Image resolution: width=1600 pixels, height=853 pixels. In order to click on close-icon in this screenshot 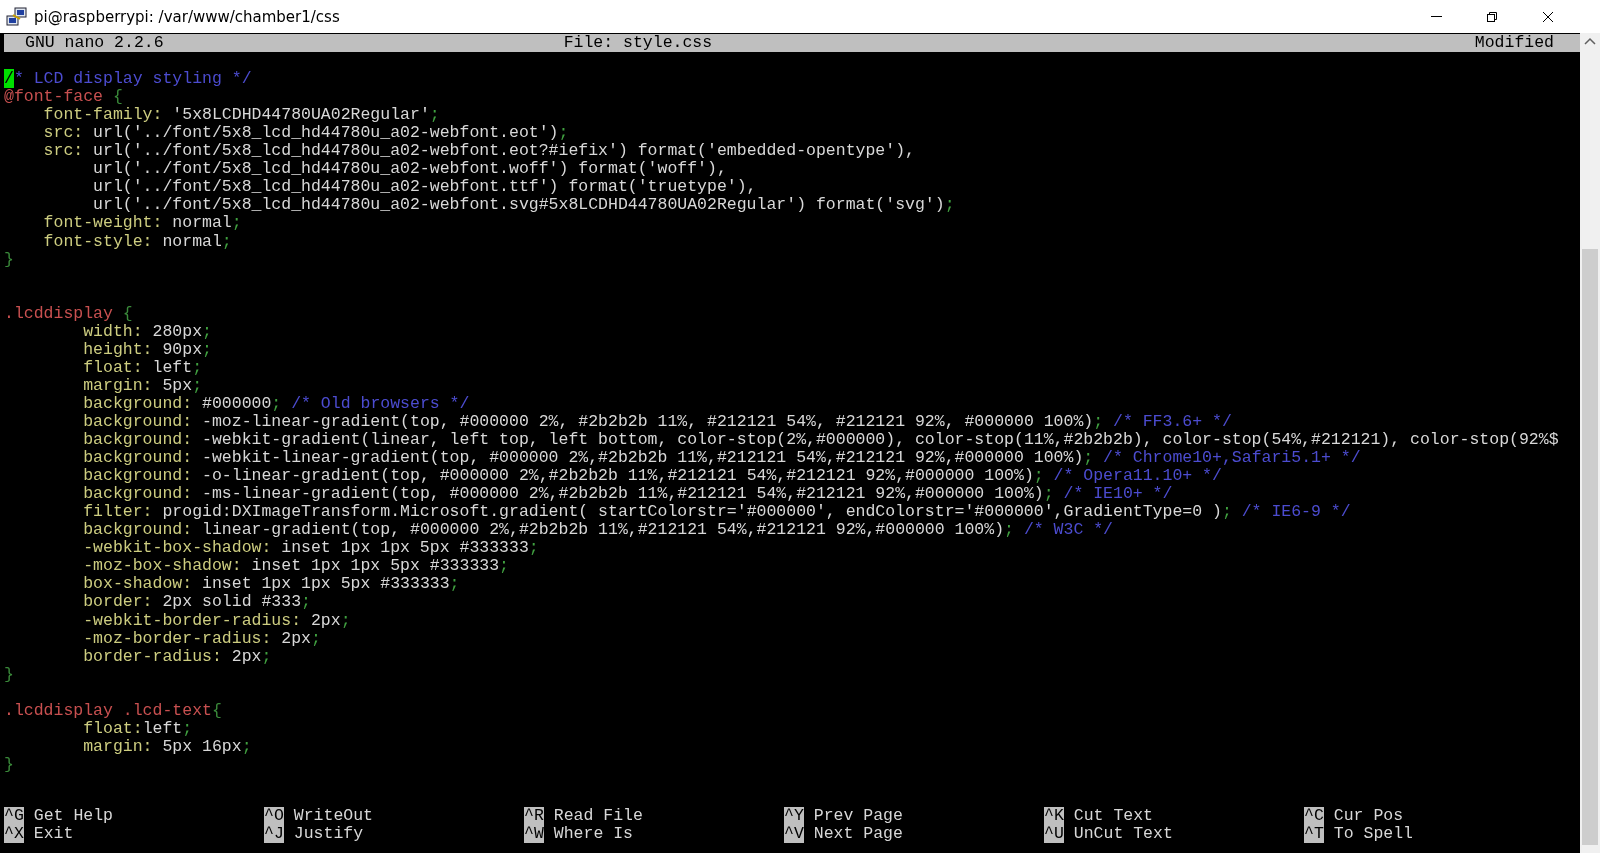, I will do `click(1548, 16)`.